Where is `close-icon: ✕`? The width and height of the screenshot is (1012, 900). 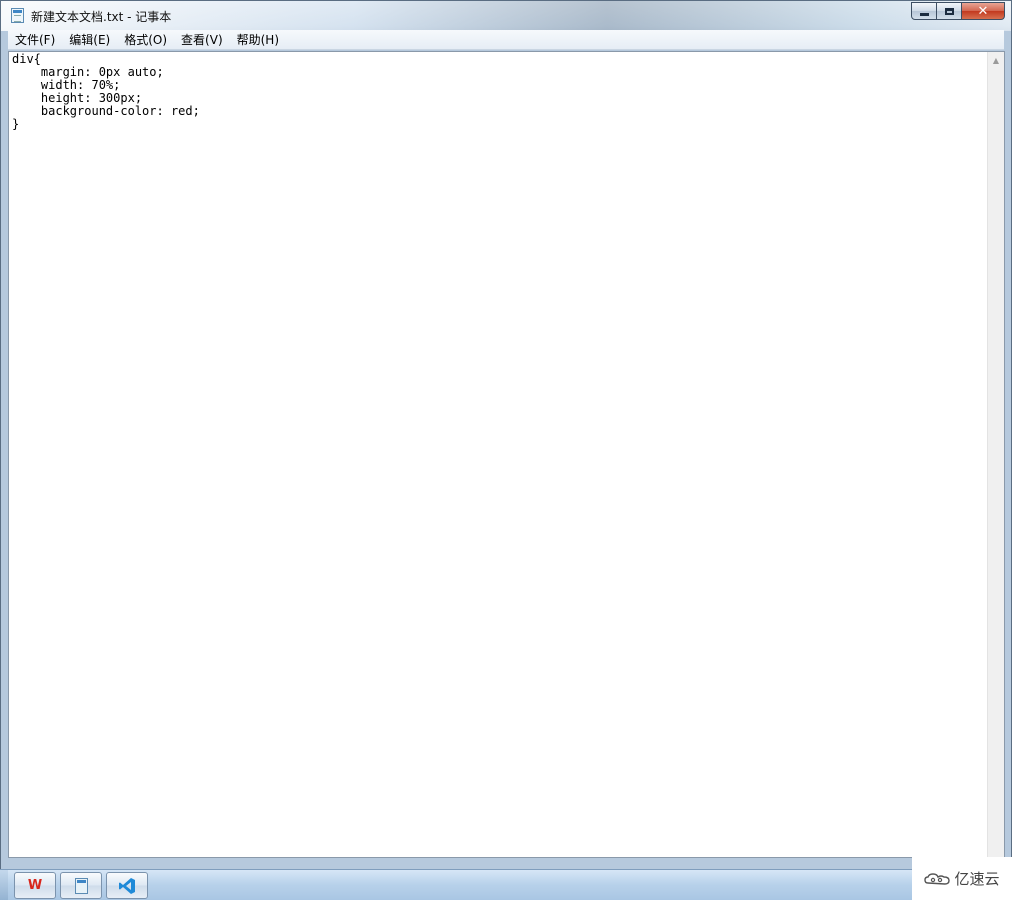
close-icon: ✕ is located at coordinates (983, 11).